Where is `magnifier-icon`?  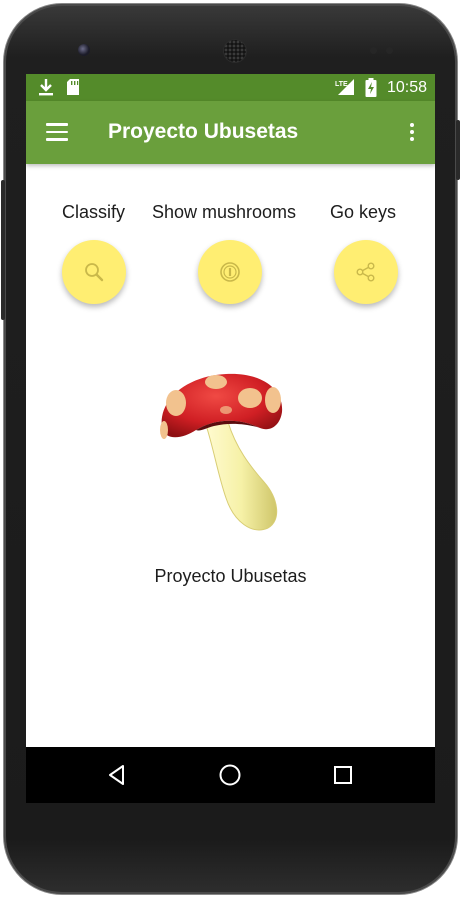 magnifier-icon is located at coordinates (94, 272).